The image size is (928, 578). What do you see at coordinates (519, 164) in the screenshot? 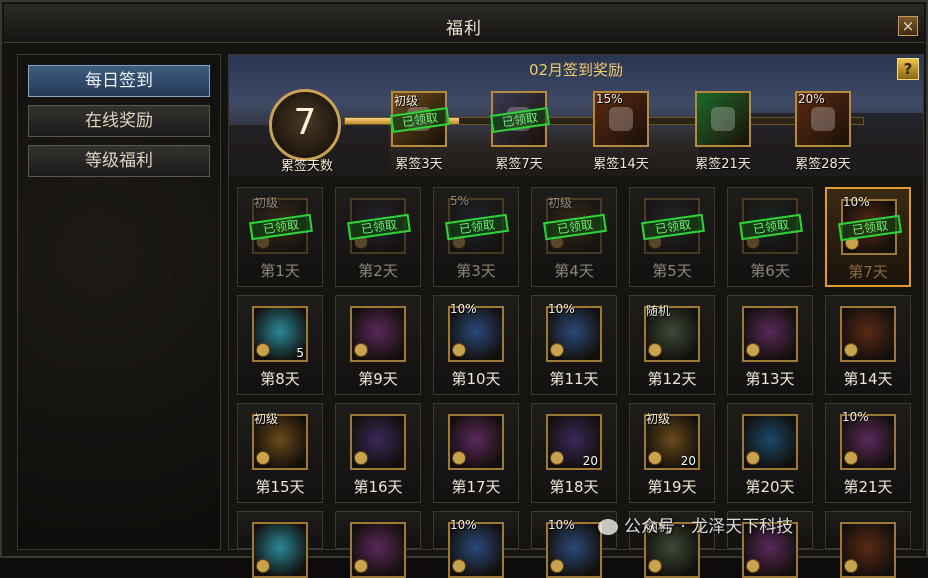
I see `milestone-label: 累签7天` at bounding box center [519, 164].